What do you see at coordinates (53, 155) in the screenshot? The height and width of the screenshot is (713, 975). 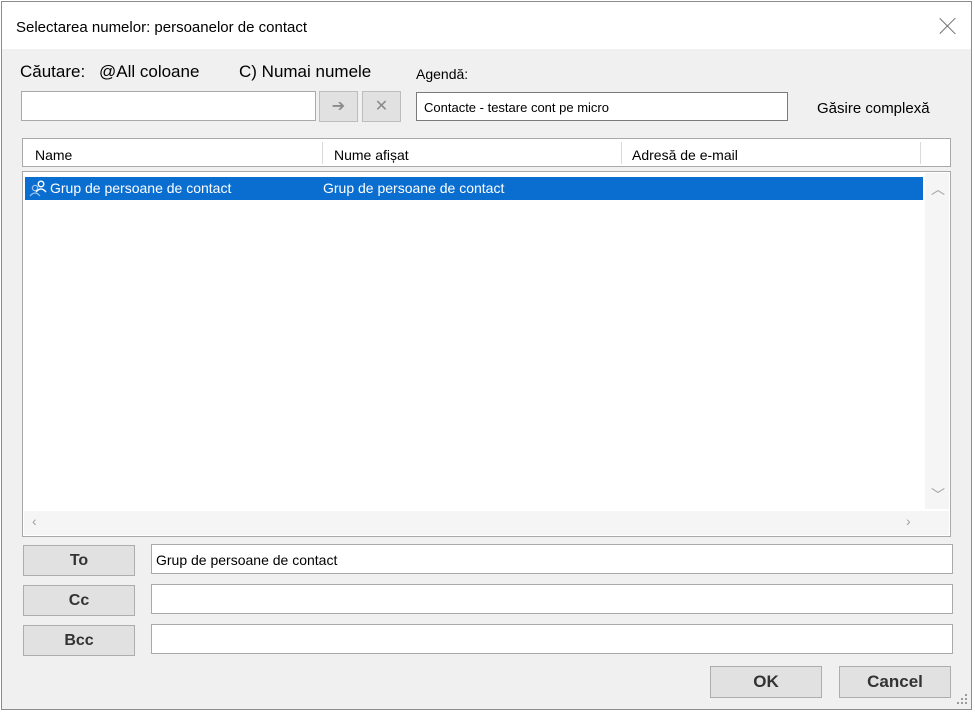 I see `column-header-name: Name` at bounding box center [53, 155].